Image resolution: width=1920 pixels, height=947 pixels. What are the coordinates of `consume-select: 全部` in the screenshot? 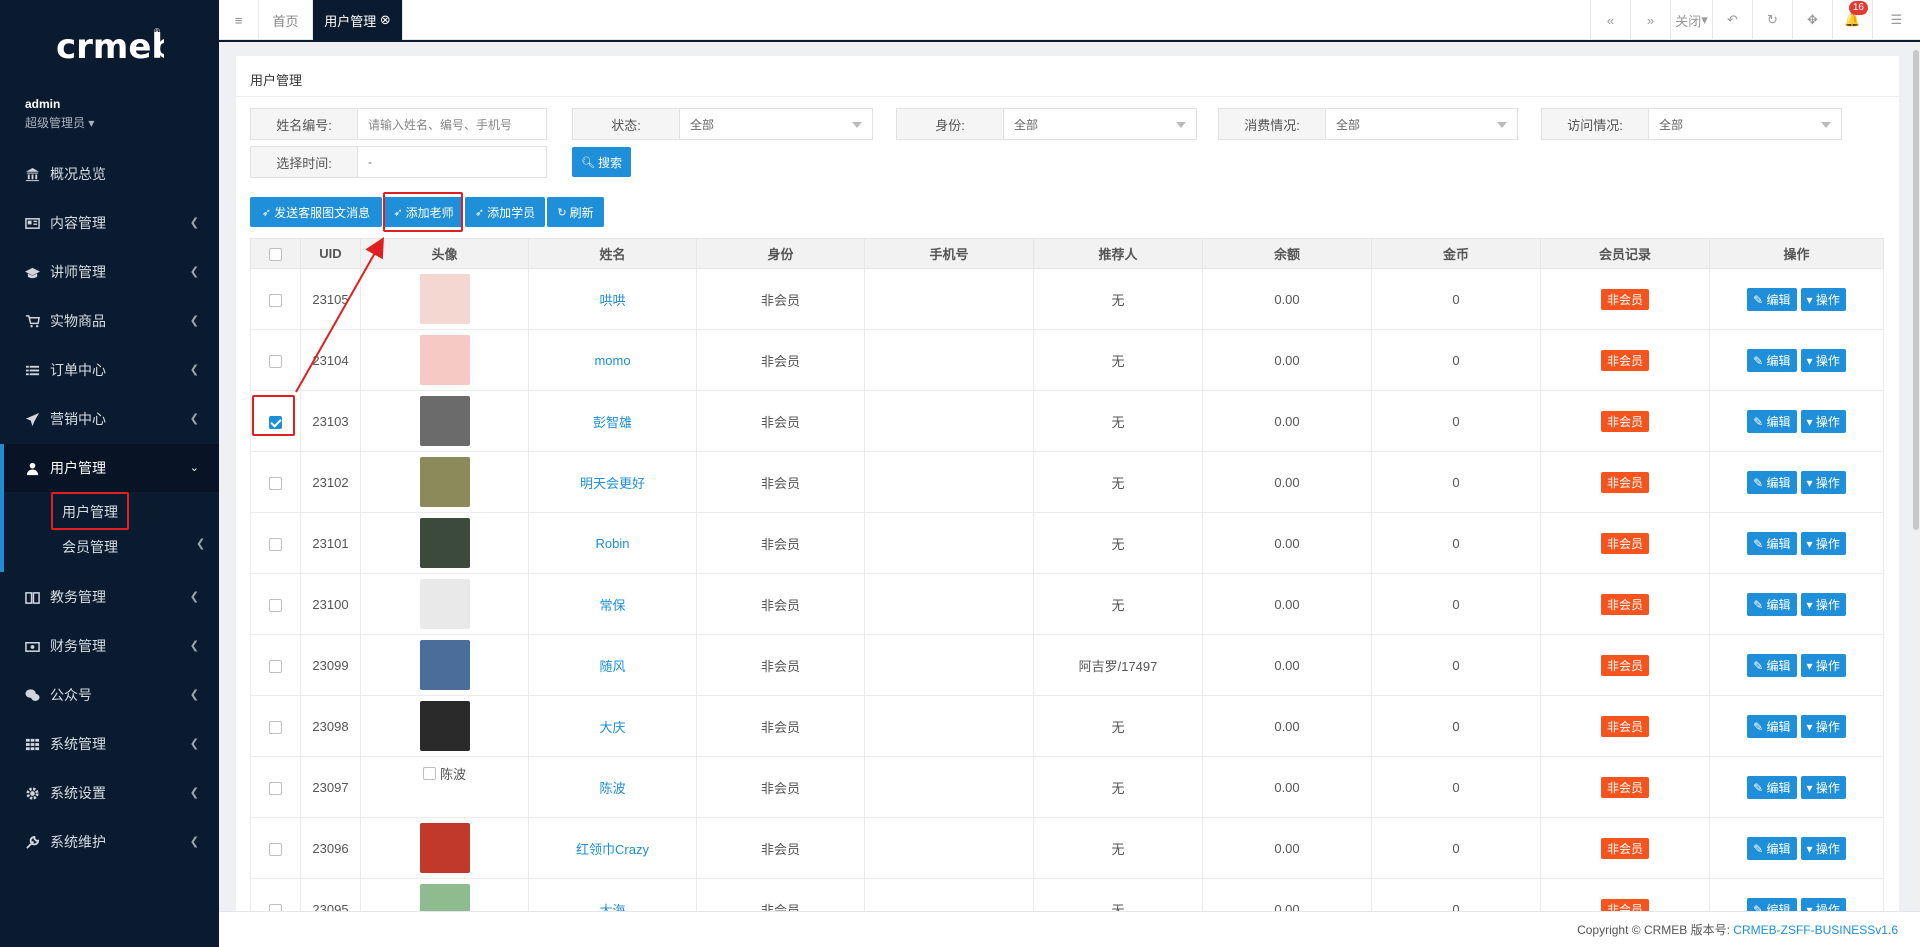 It's located at (1422, 124).